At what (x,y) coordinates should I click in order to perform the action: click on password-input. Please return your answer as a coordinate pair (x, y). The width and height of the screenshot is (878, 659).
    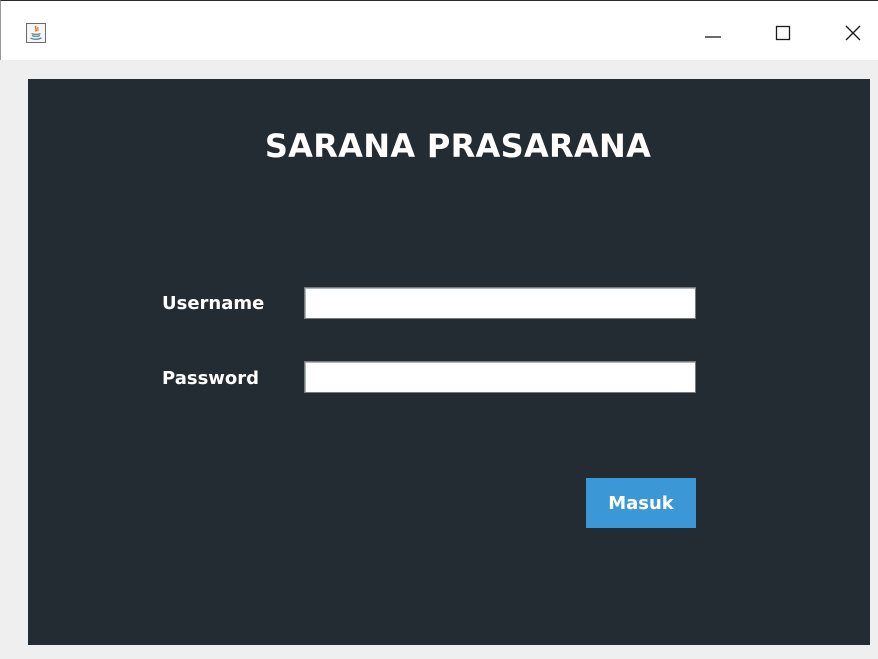
    Looking at the image, I should click on (500, 377).